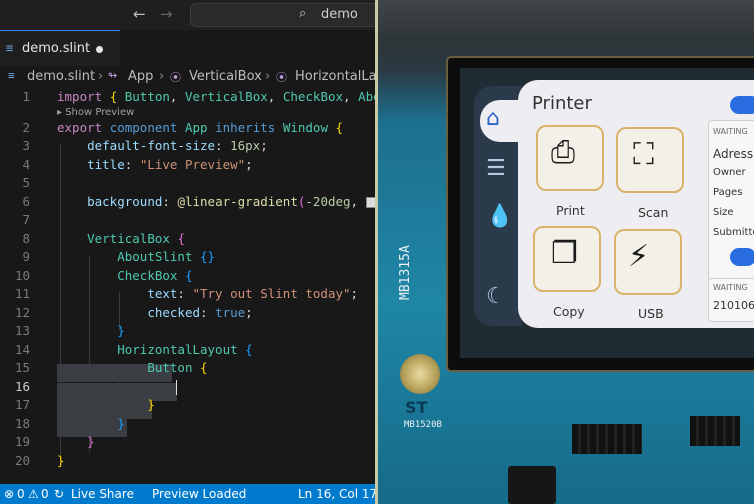 The image size is (754, 504). Describe the element at coordinates (111, 367) in the screenshot. I see `code-line: 15 Button {` at that location.